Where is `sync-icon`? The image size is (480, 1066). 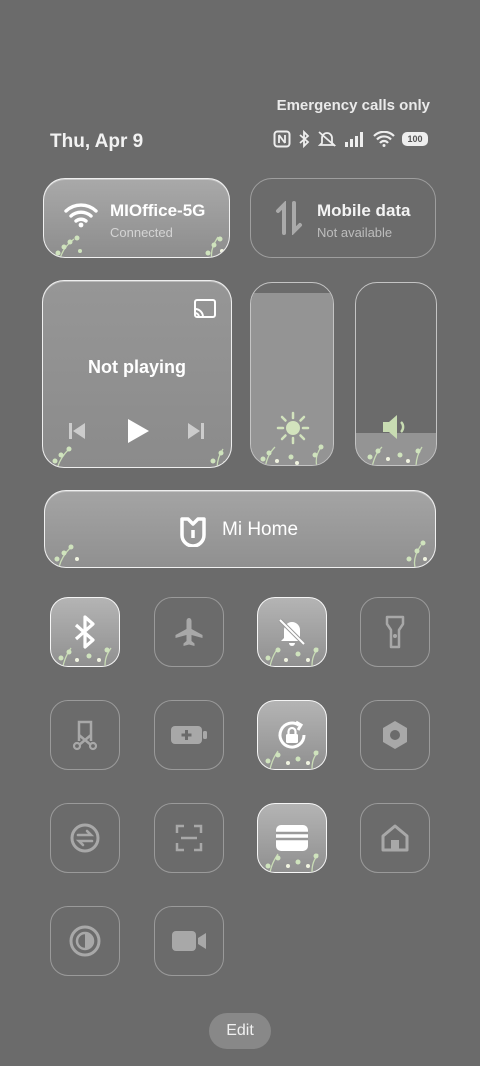
sync-icon is located at coordinates (85, 838).